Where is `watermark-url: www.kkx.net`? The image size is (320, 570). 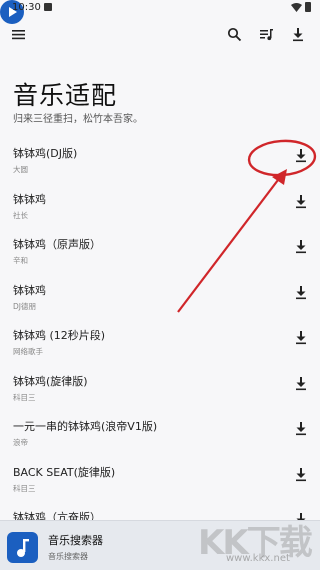
watermark-url: www.kkx.net is located at coordinates (258, 558).